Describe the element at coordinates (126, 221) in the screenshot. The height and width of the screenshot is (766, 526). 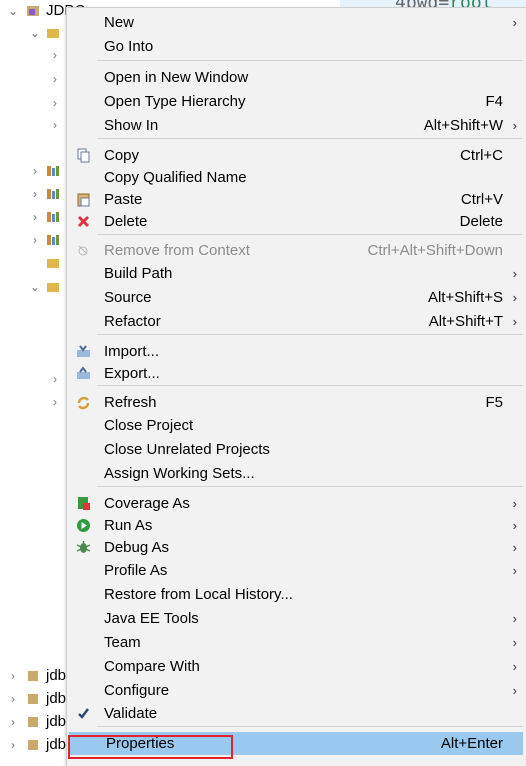
I see `menu-item-label: Delete` at that location.